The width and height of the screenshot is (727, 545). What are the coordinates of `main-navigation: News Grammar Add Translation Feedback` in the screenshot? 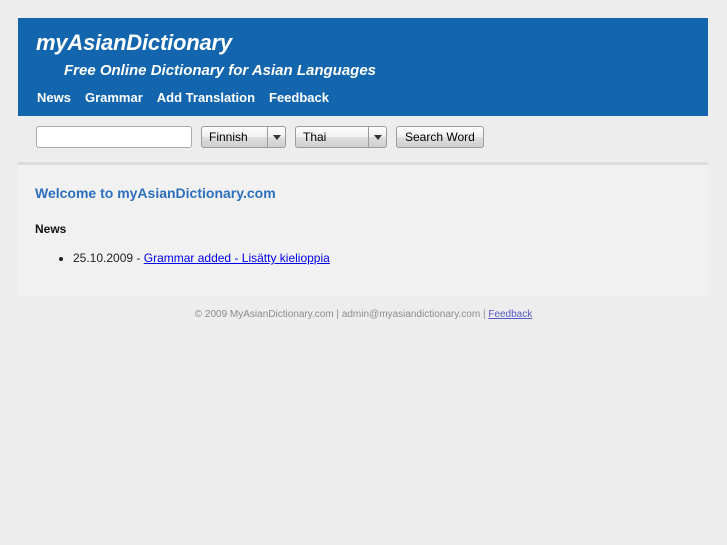 It's located at (183, 98).